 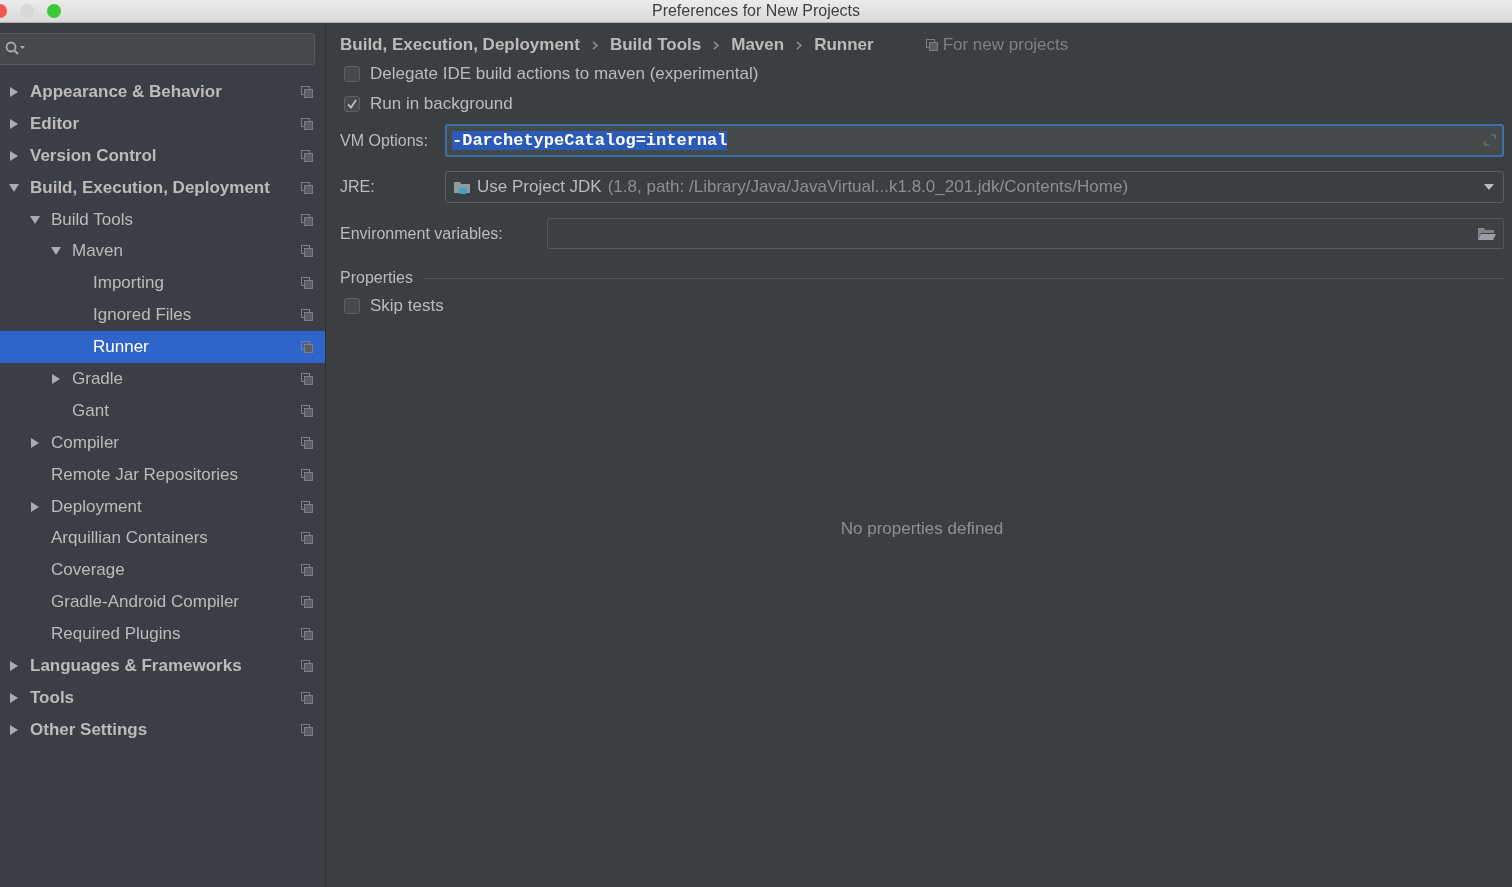 What do you see at coordinates (922, 529) in the screenshot?
I see `empty-state-text: No properties defined` at bounding box center [922, 529].